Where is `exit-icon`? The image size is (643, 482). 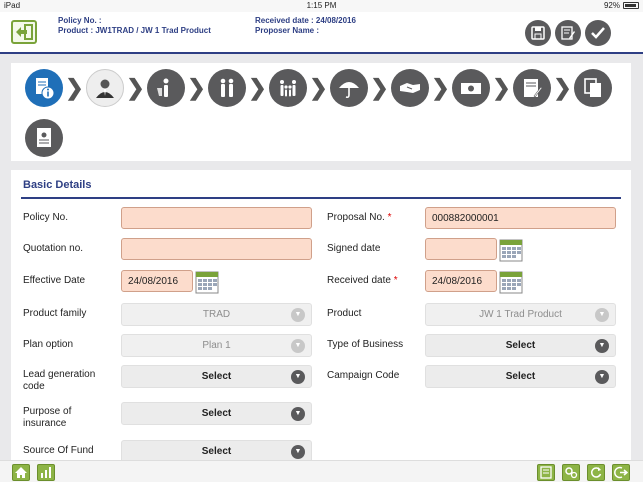 exit-icon is located at coordinates (621, 472).